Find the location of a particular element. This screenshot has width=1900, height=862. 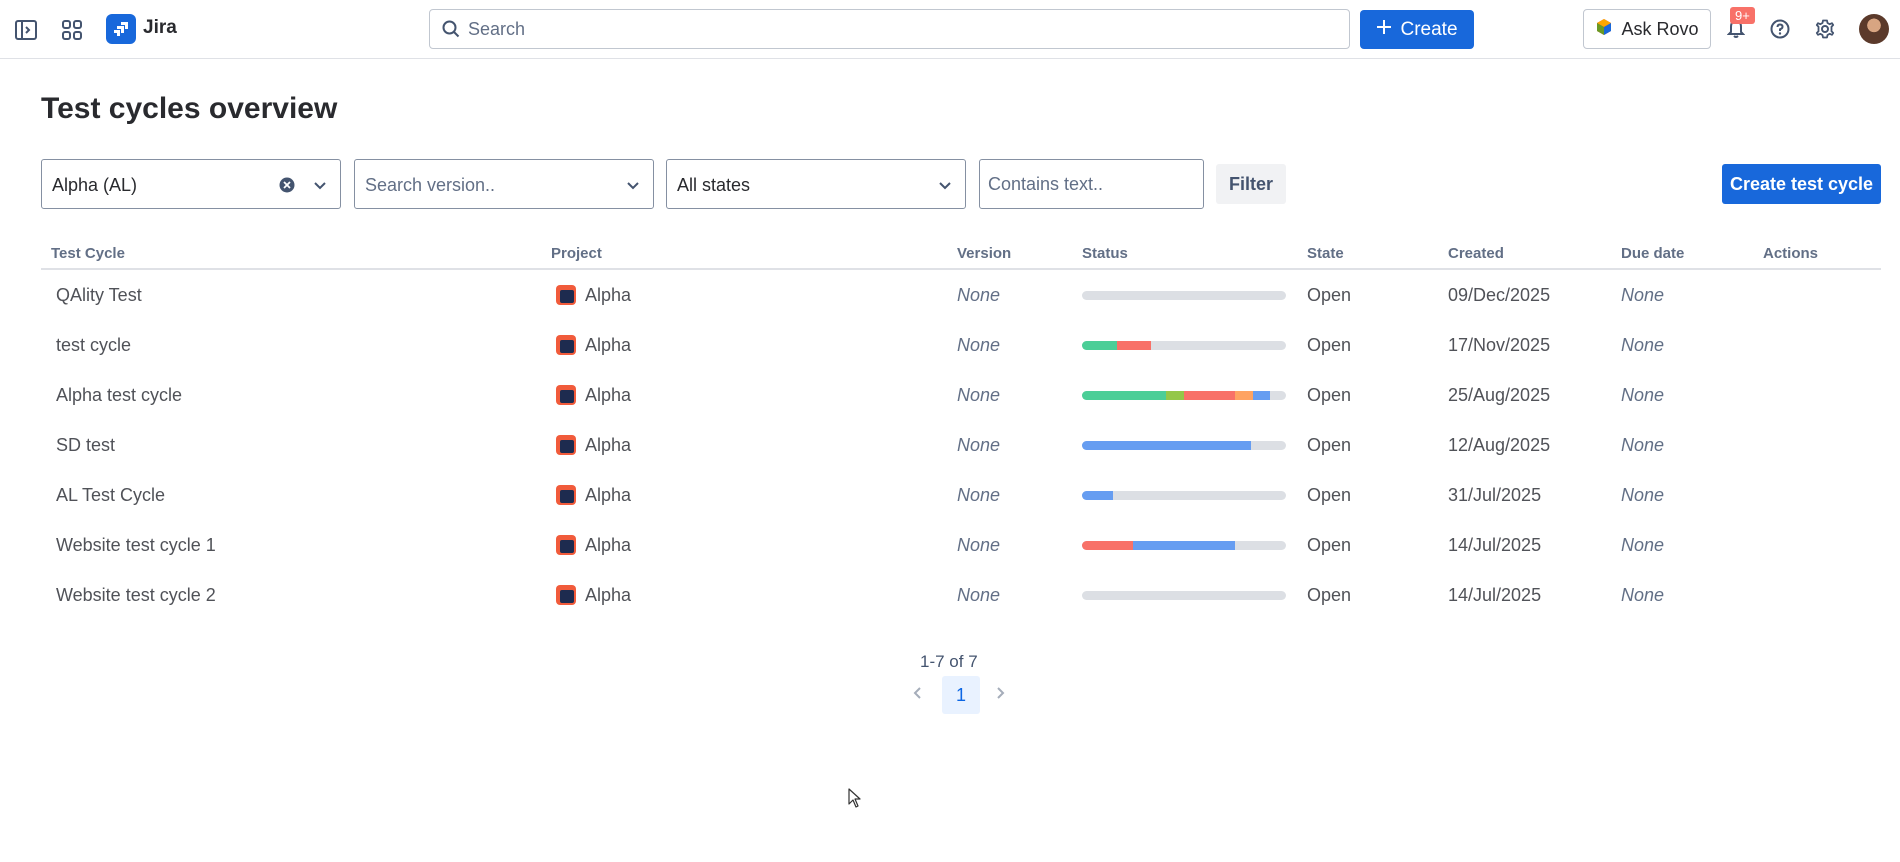

notification-badge: 9+ is located at coordinates (1742, 15).